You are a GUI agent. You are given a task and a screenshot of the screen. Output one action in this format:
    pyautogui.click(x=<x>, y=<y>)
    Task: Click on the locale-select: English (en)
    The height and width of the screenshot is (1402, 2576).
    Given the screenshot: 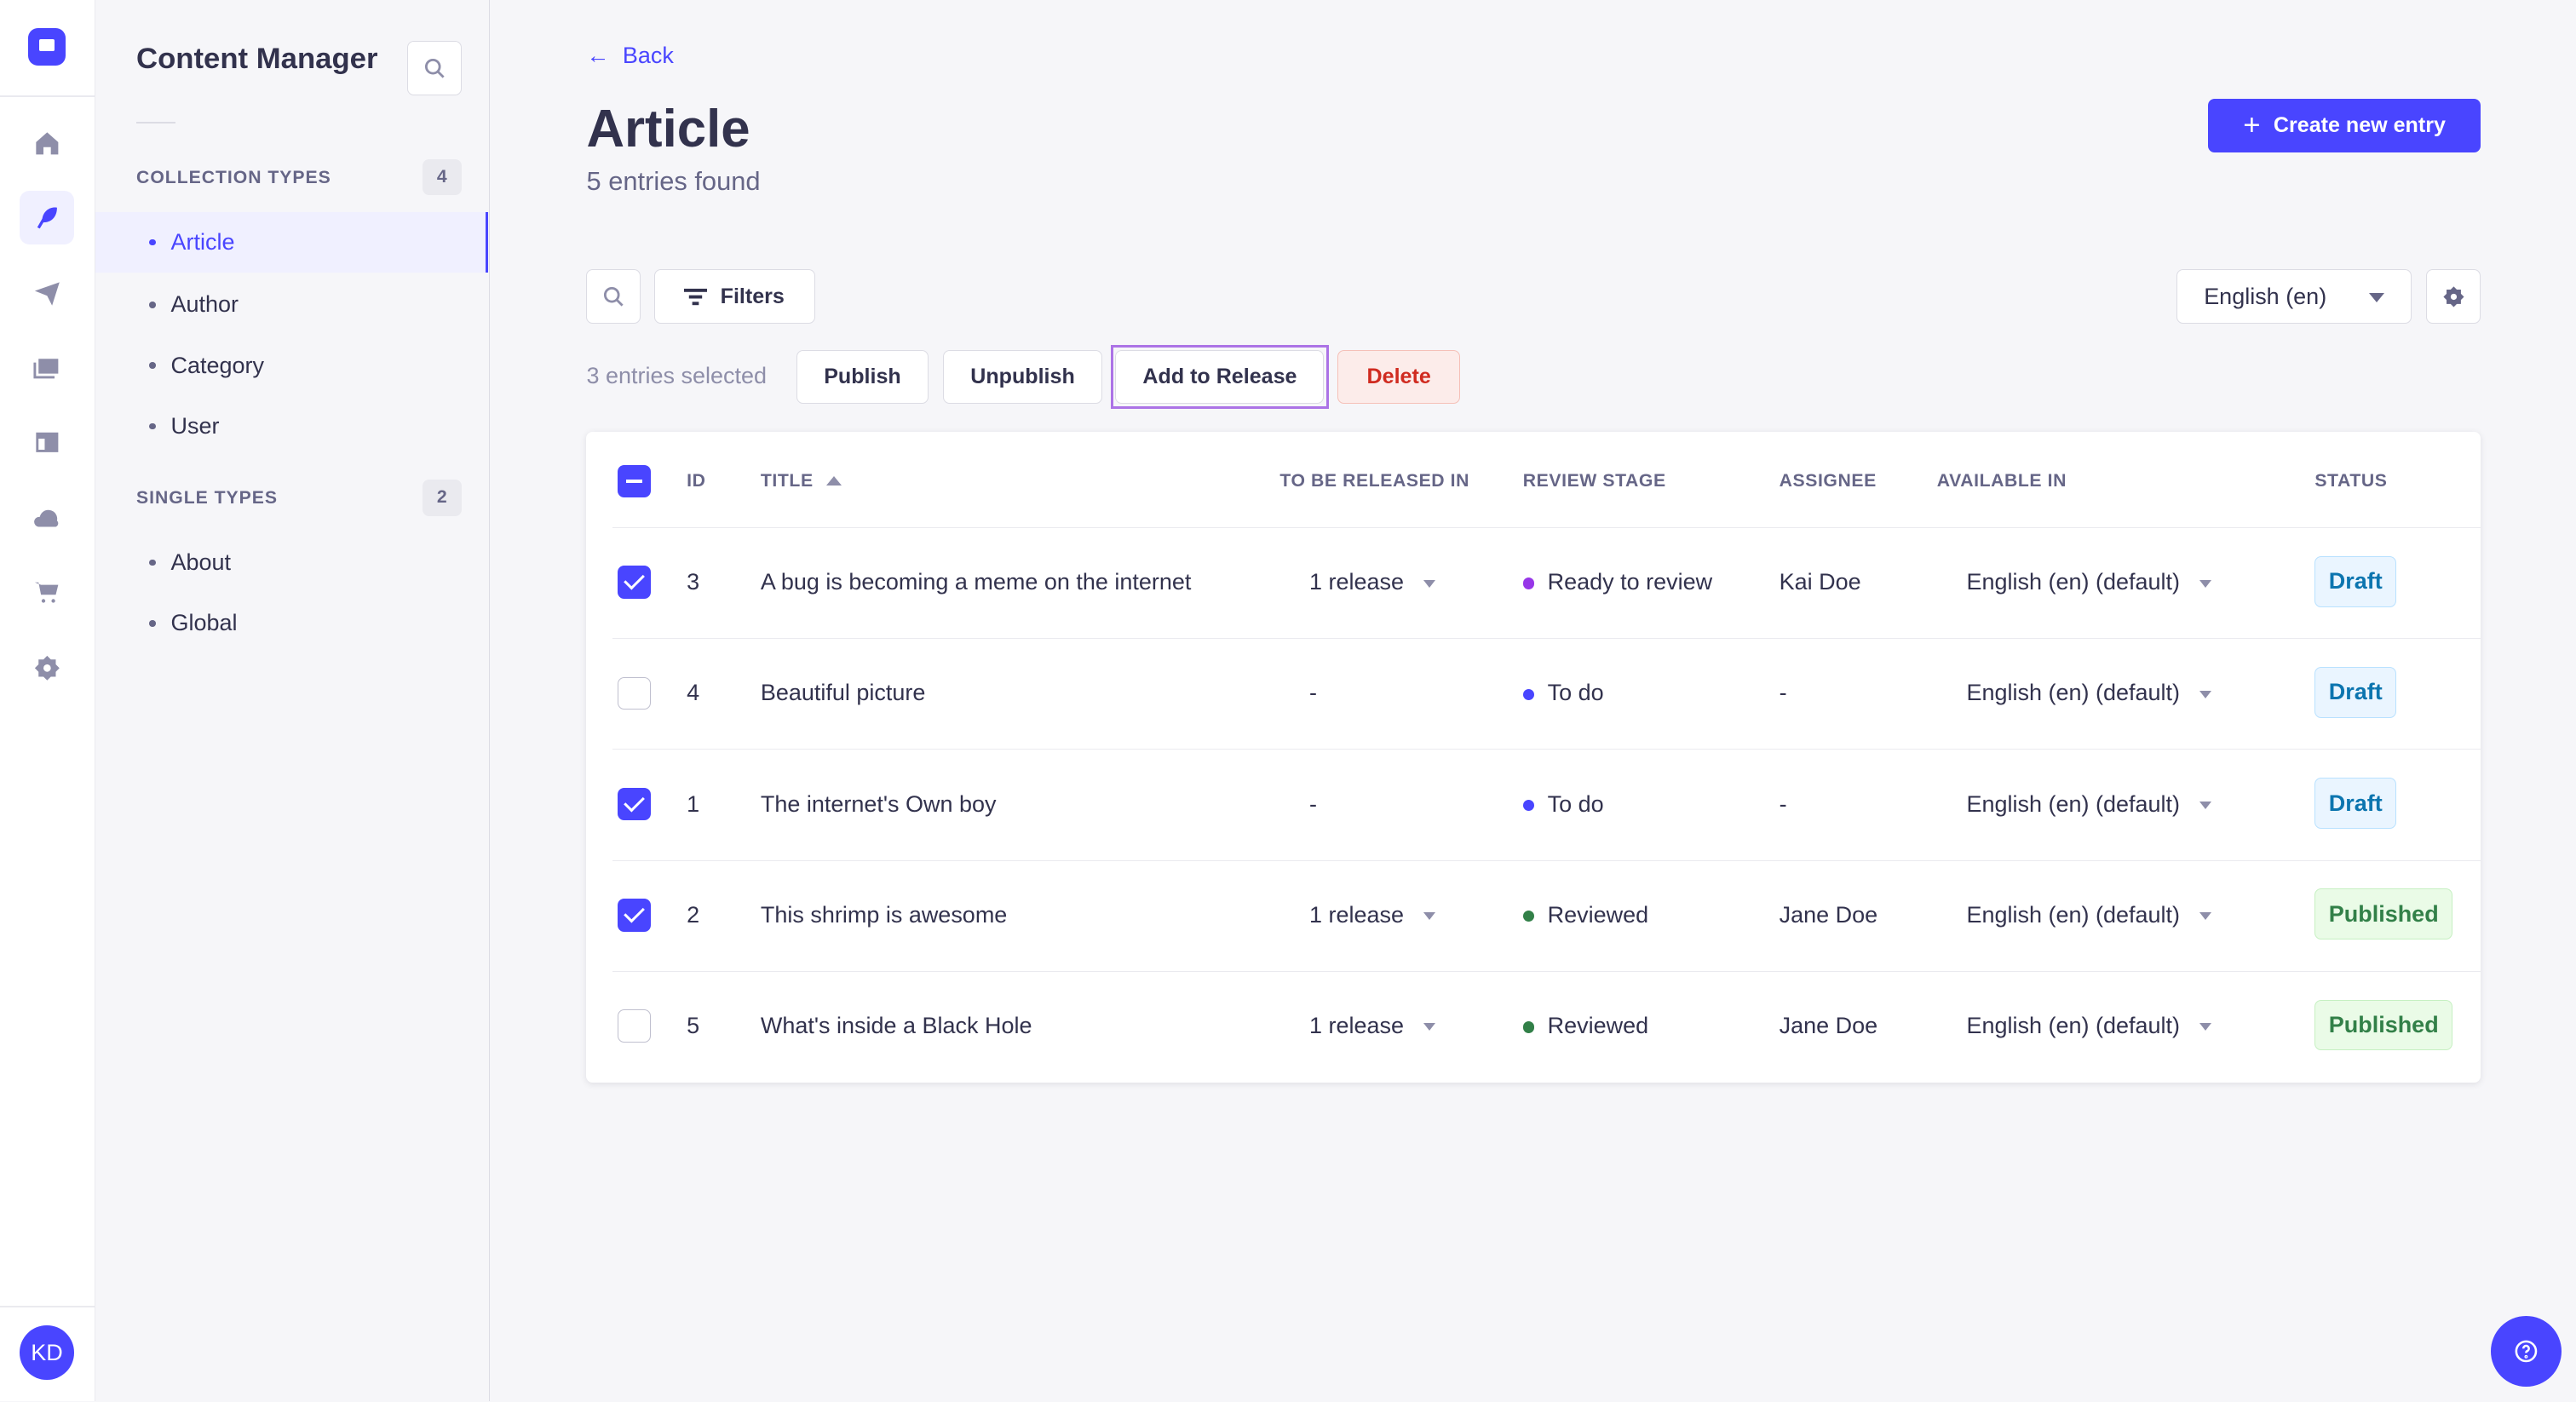 What is the action you would take?
    pyautogui.click(x=2294, y=296)
    